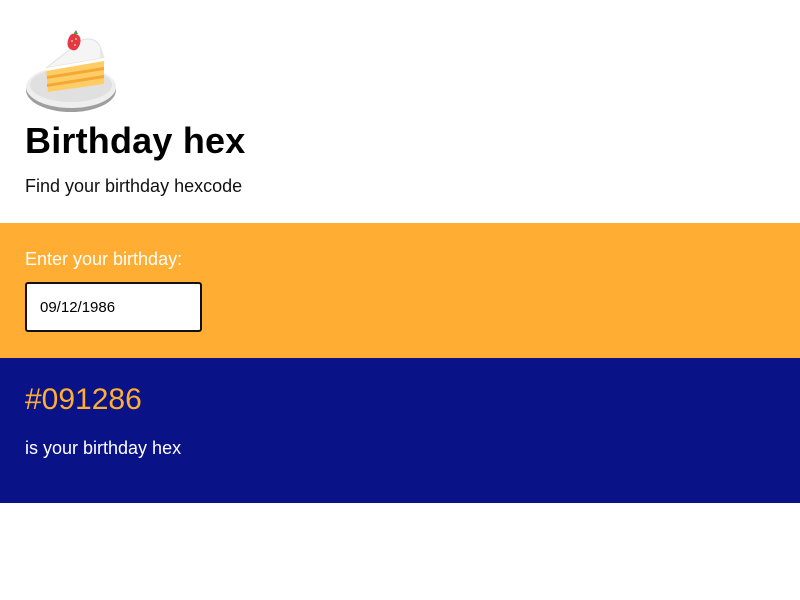  What do you see at coordinates (135, 140) in the screenshot?
I see `page-title: Birthday hex` at bounding box center [135, 140].